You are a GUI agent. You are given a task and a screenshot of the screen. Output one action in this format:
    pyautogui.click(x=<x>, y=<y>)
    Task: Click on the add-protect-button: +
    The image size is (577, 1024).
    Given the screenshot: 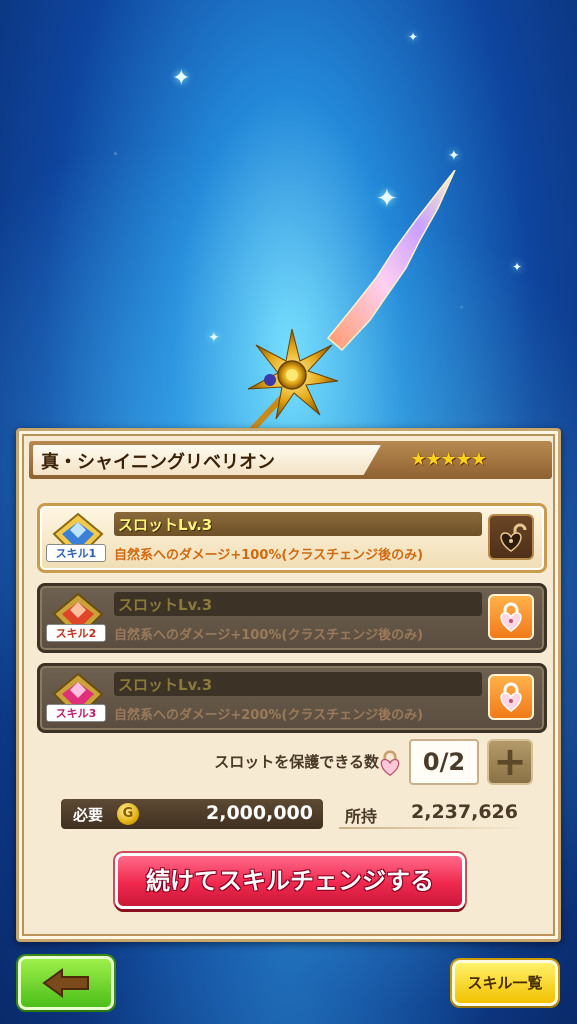 What is the action you would take?
    pyautogui.click(x=510, y=762)
    